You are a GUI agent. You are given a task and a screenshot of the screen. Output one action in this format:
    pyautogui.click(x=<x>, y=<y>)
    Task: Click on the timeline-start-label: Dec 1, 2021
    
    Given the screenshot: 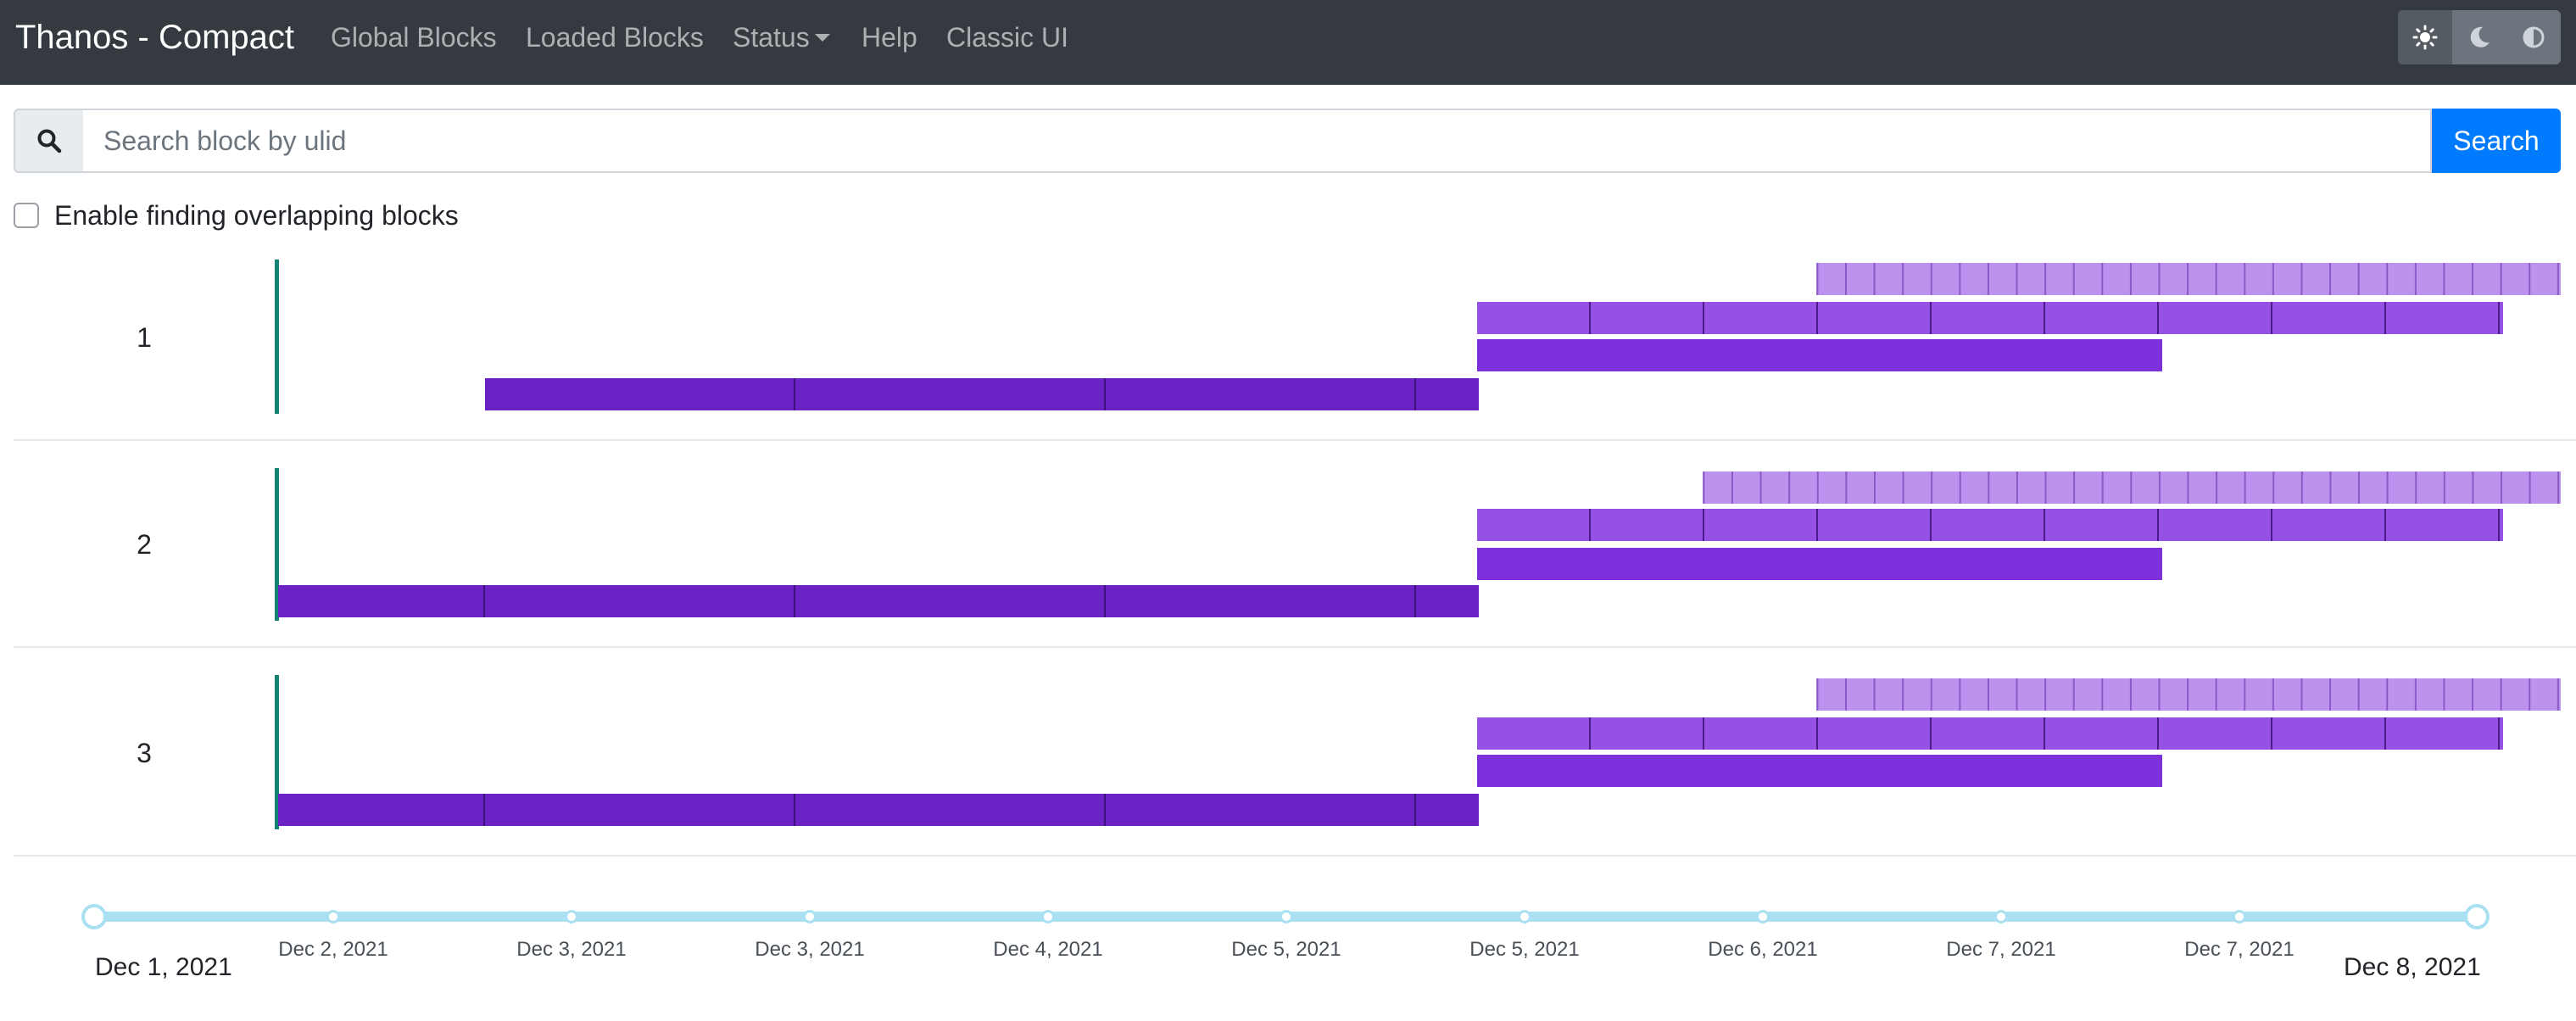 What is the action you would take?
    pyautogui.click(x=163, y=967)
    